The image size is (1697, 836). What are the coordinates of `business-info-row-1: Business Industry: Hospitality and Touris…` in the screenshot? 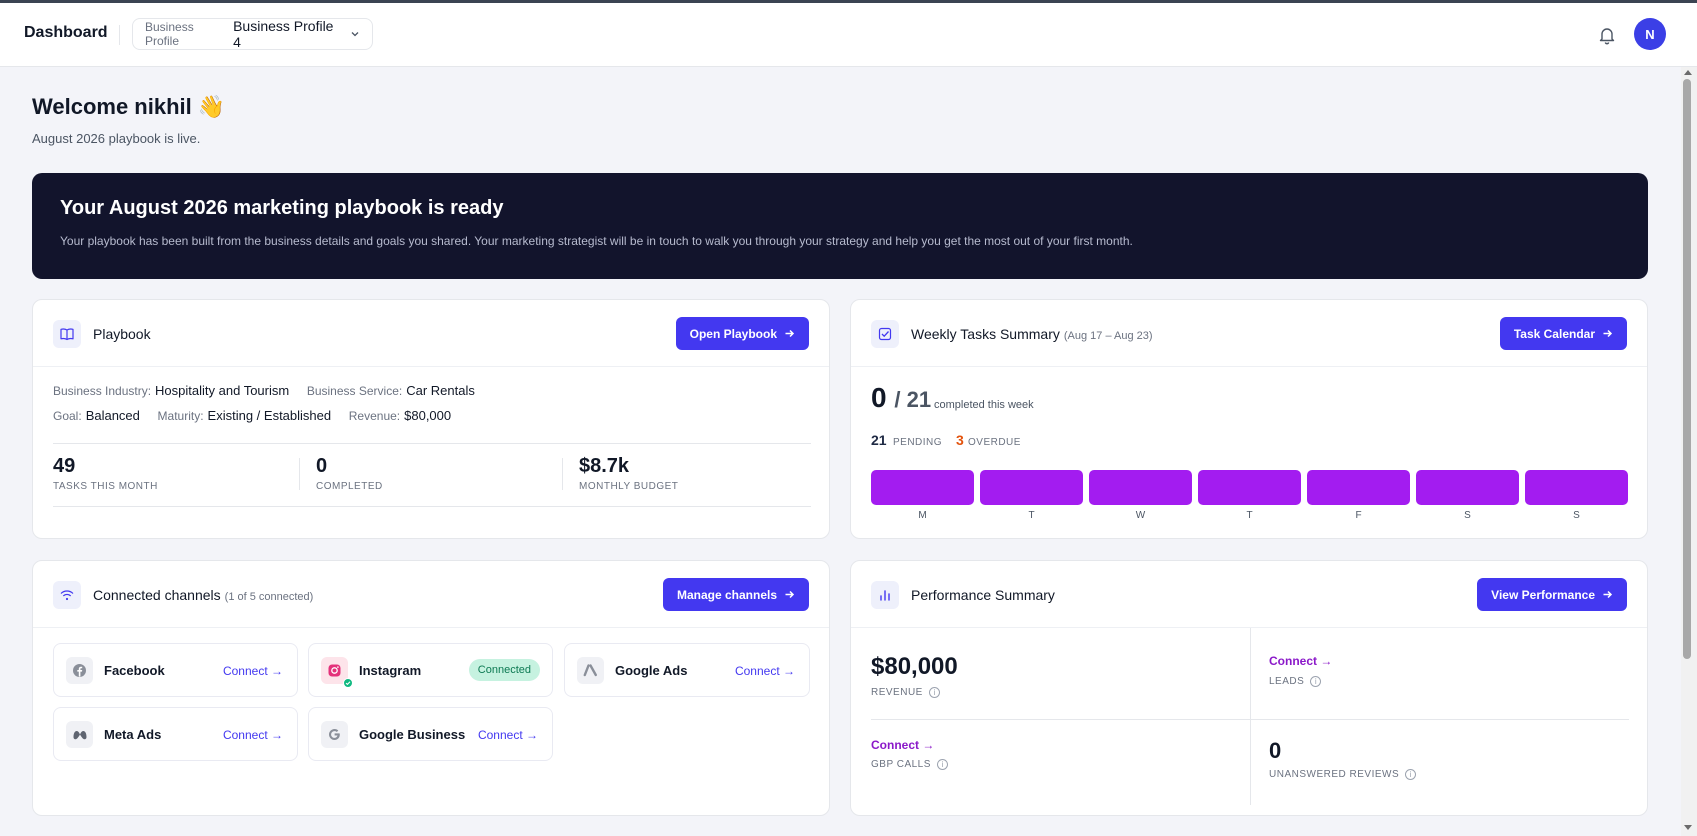 It's located at (271, 390).